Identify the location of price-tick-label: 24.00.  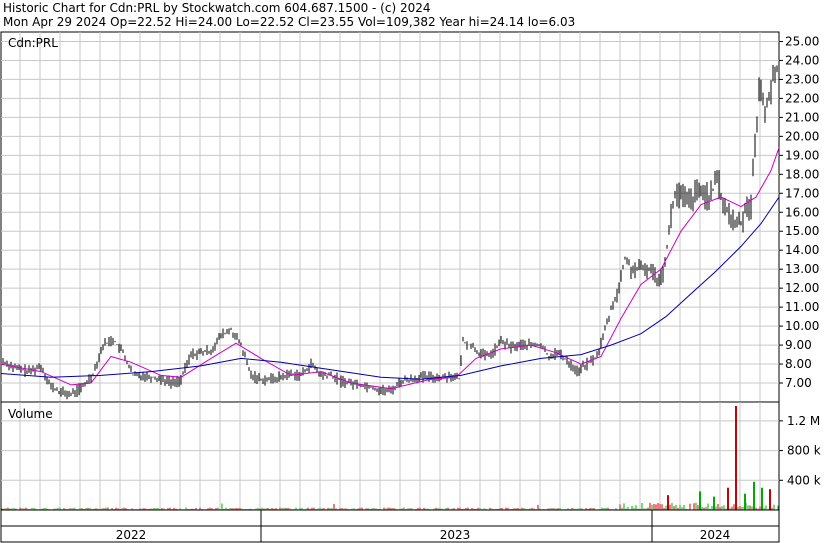
(802, 60).